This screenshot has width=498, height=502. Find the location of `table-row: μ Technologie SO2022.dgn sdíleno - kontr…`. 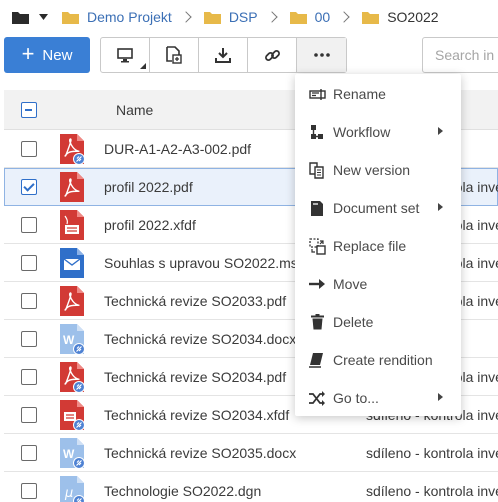

table-row: μ Technologie SO2022.dgn sdíleno - kontr… is located at coordinates (251, 487).